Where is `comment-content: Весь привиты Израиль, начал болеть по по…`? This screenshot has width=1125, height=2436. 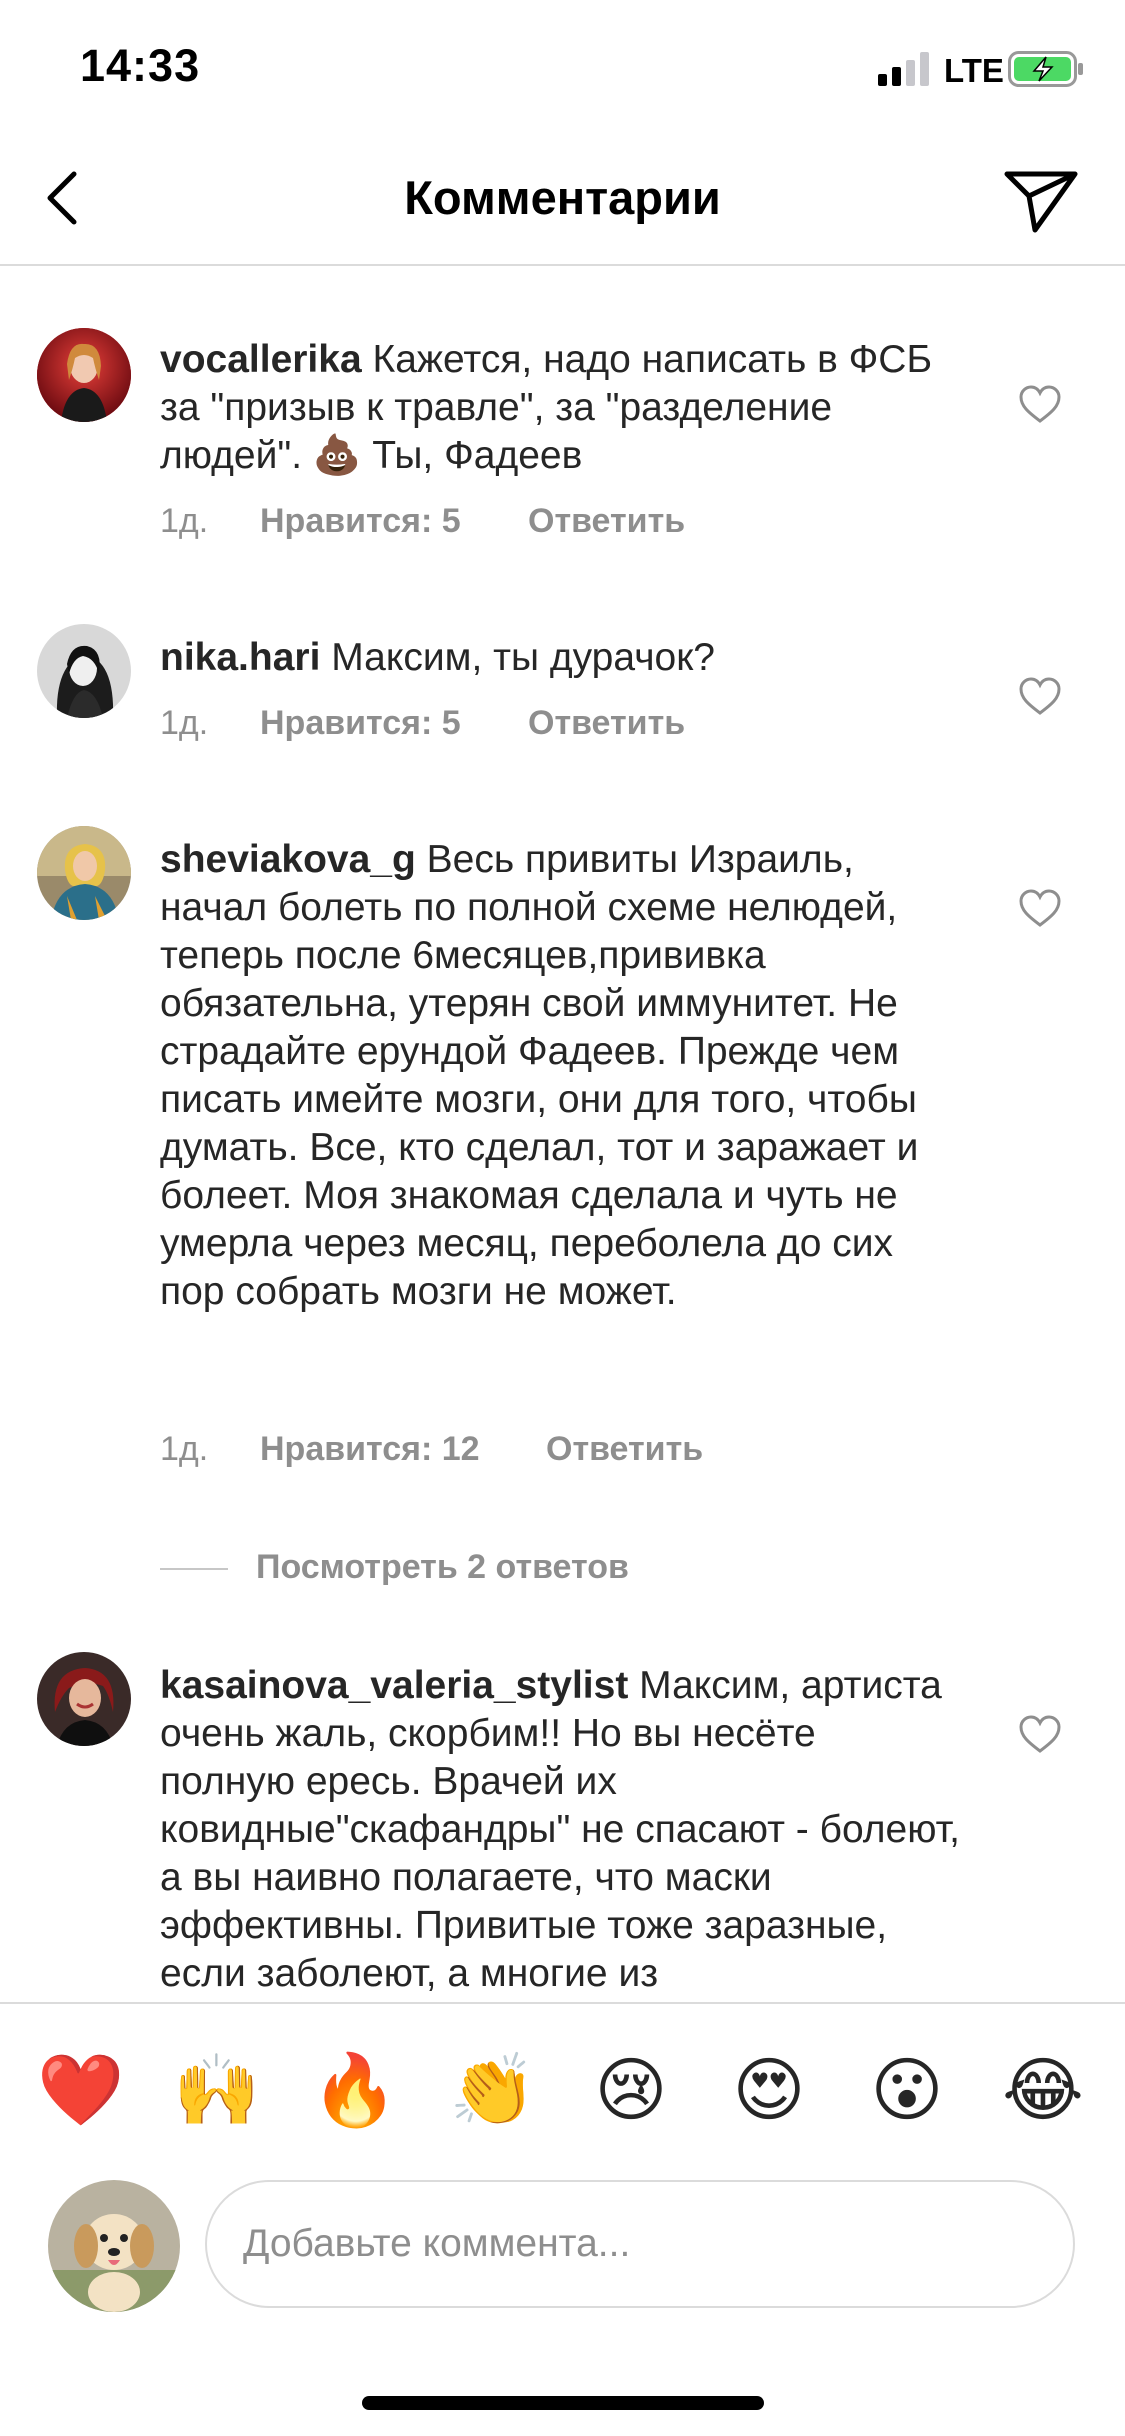 comment-content: Весь привиты Израиль, начал болеть по по… is located at coordinates (539, 1075).